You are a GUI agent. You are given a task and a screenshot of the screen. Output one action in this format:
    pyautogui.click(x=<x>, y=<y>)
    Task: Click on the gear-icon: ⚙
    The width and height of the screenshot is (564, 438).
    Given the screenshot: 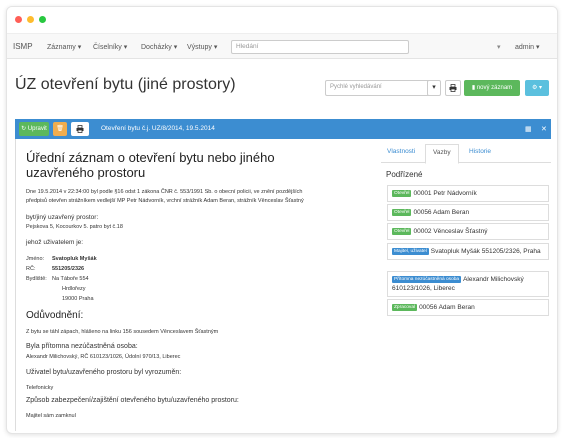 What is the action you would take?
    pyautogui.click(x=534, y=88)
    